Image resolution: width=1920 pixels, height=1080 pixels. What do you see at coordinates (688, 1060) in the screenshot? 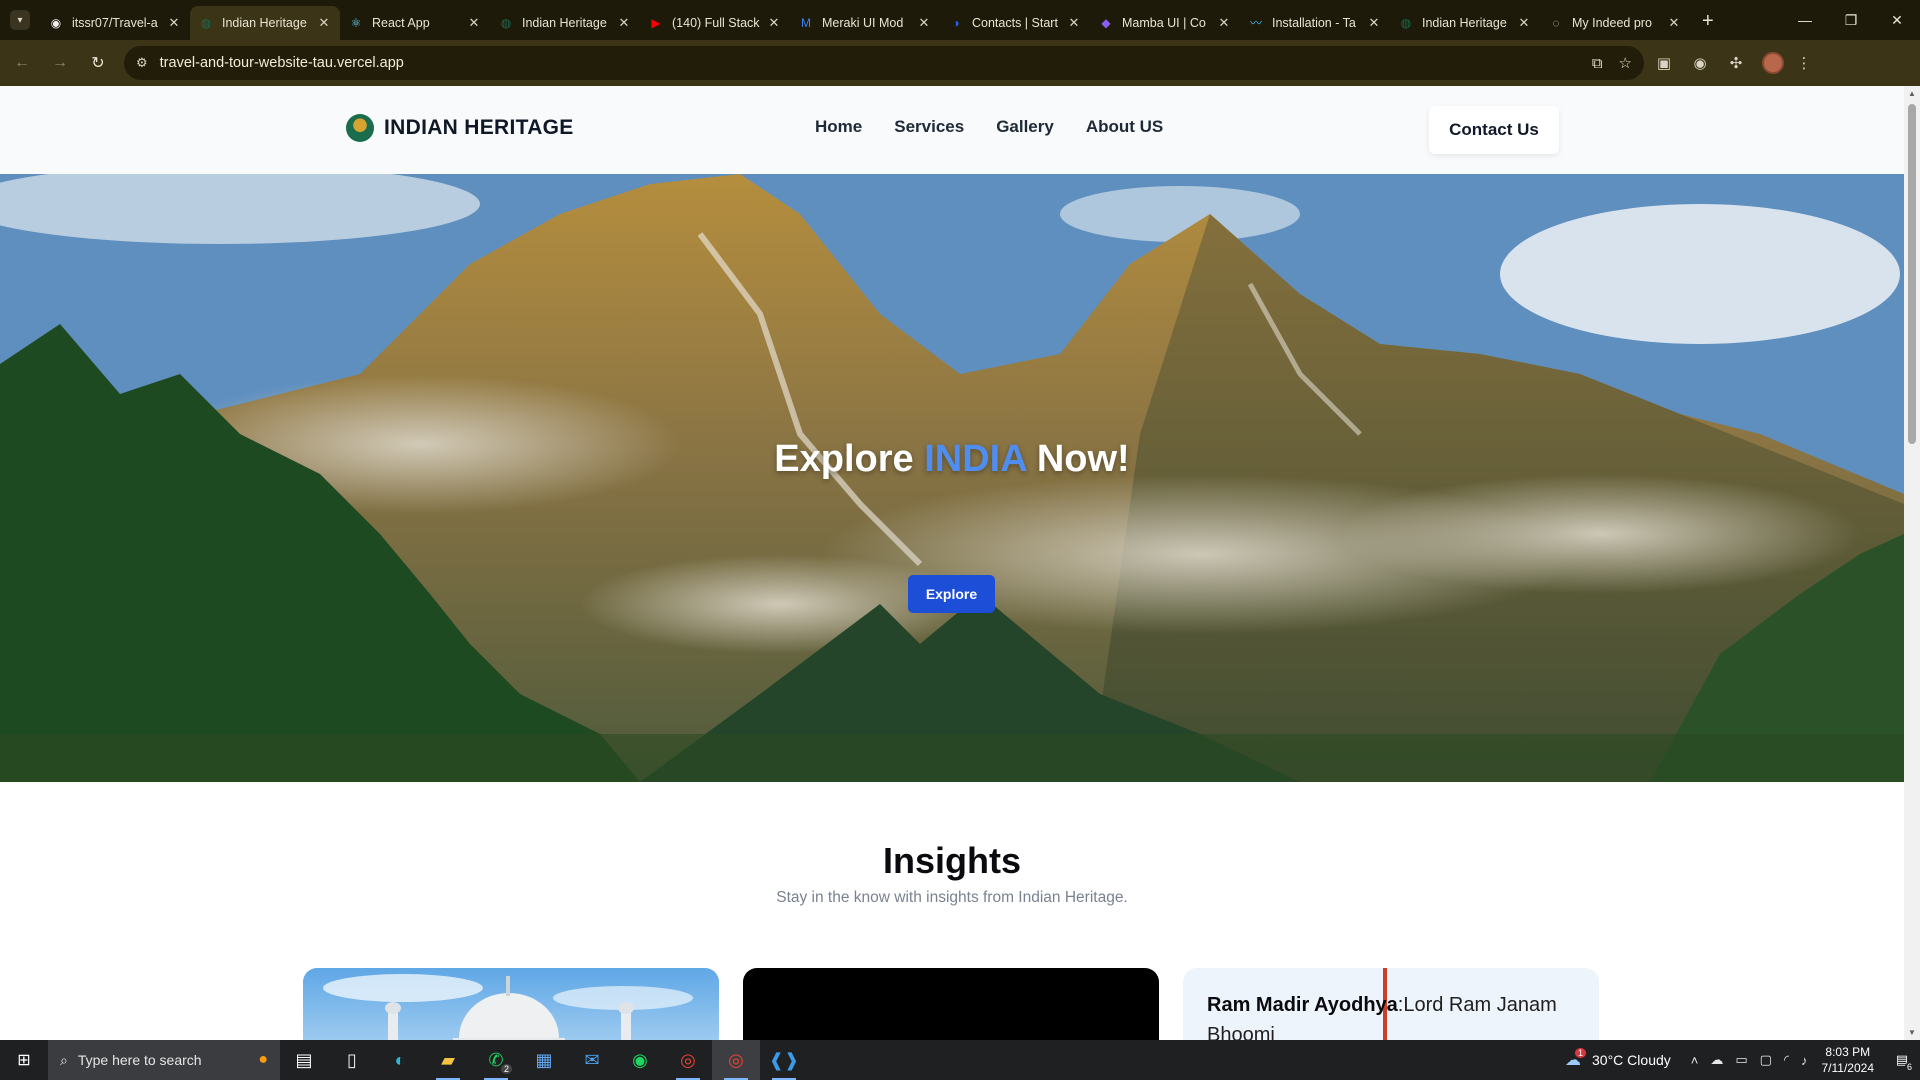
I see `chrome-icon: ◎` at bounding box center [688, 1060].